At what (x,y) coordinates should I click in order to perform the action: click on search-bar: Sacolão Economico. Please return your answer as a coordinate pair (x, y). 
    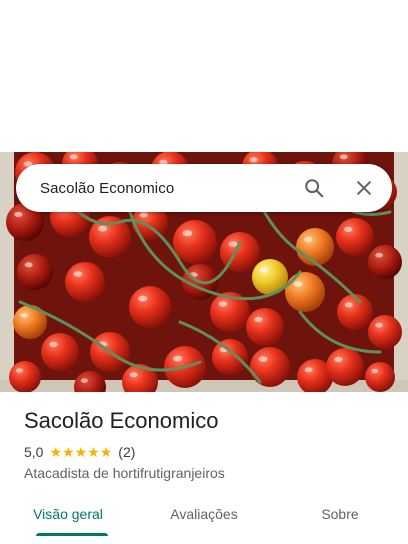
    Looking at the image, I should click on (204, 188).